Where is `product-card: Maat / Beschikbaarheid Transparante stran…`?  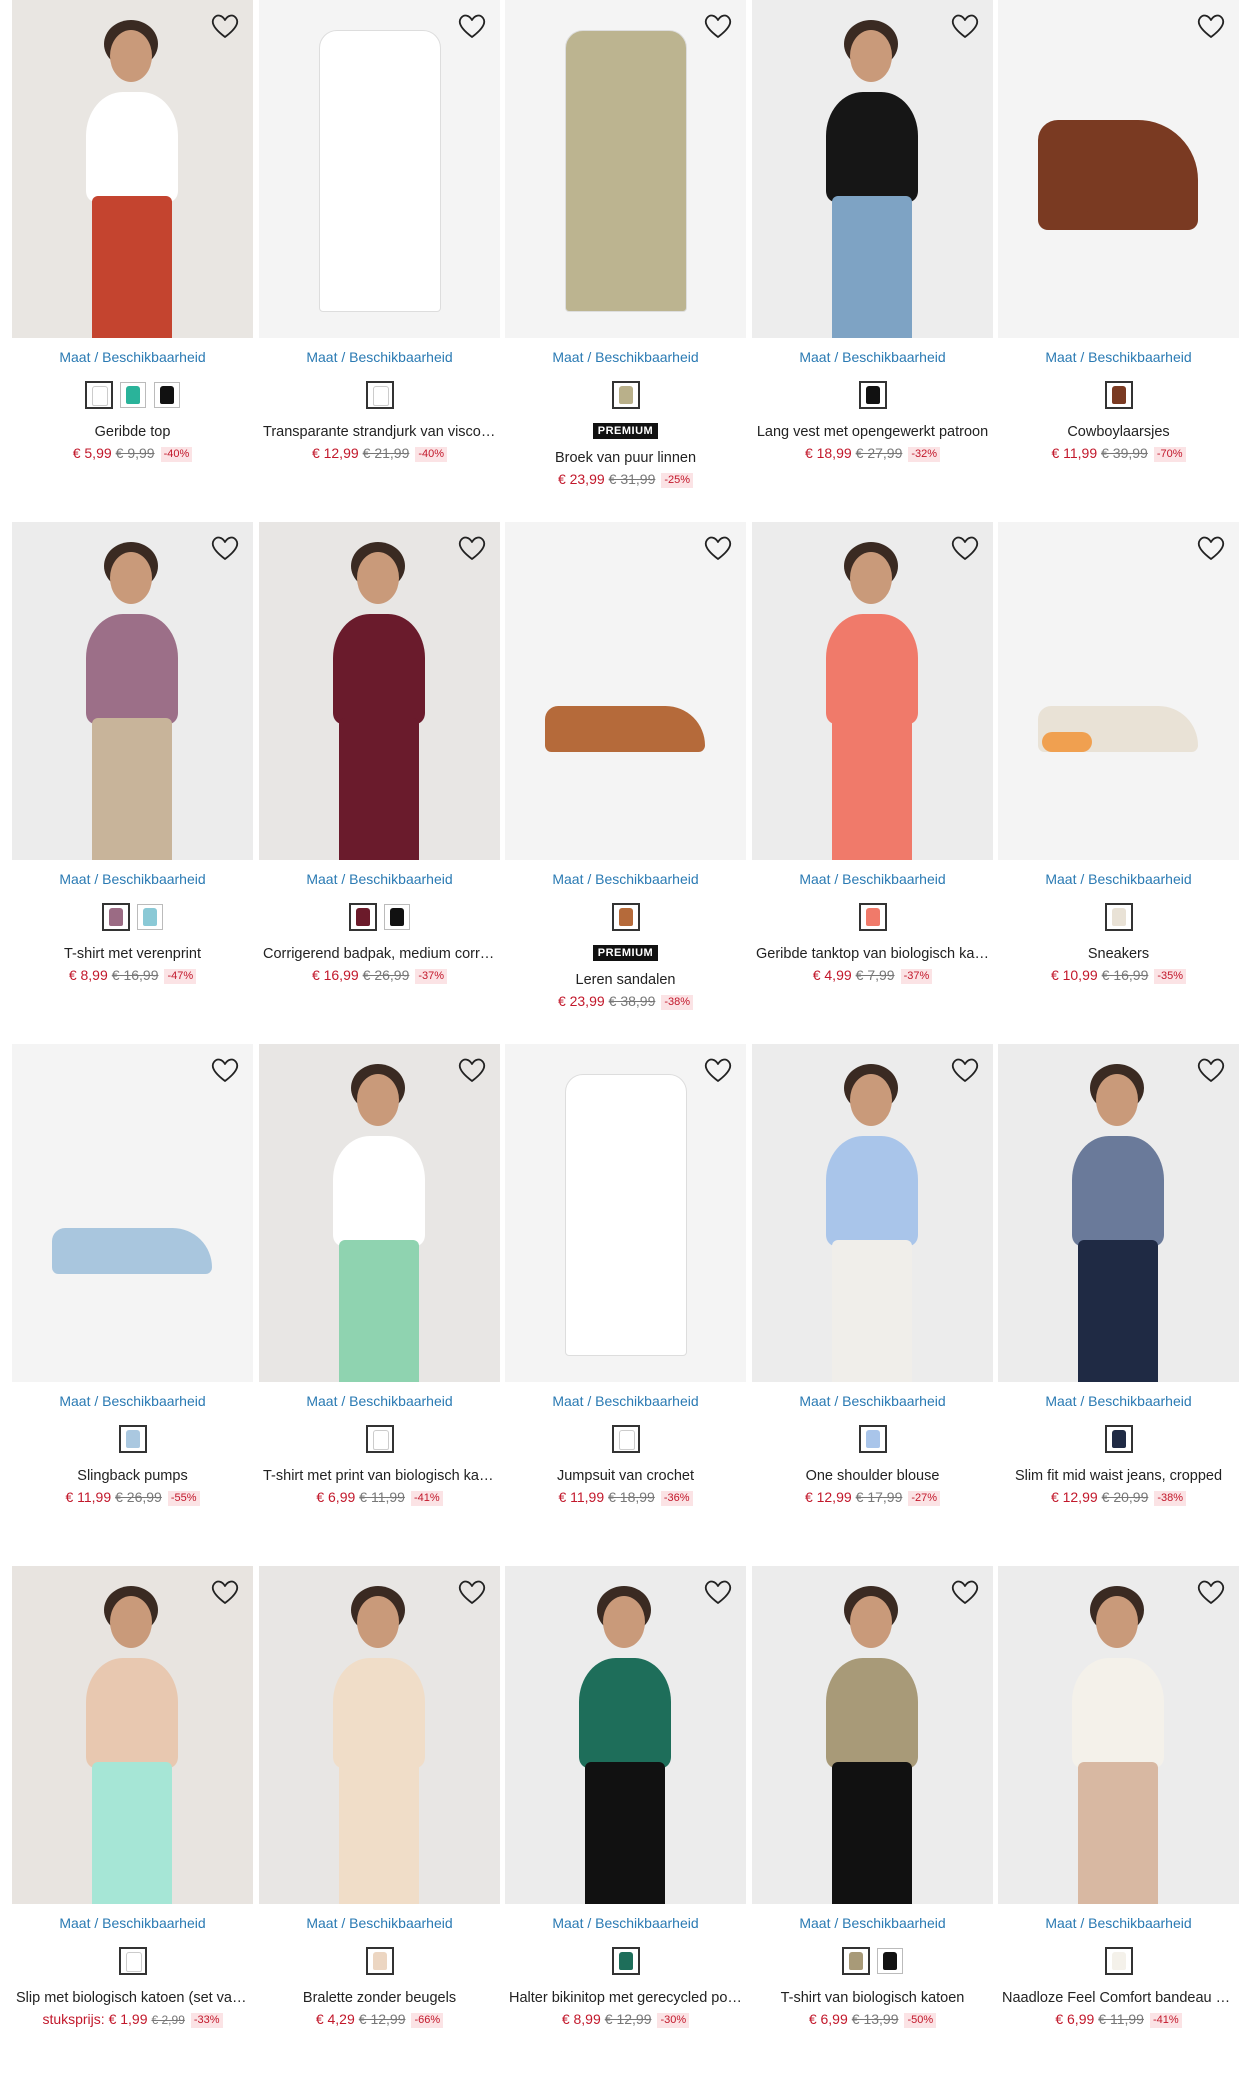 product-card: Maat / Beschikbaarheid Transparante stran… is located at coordinates (379, 250).